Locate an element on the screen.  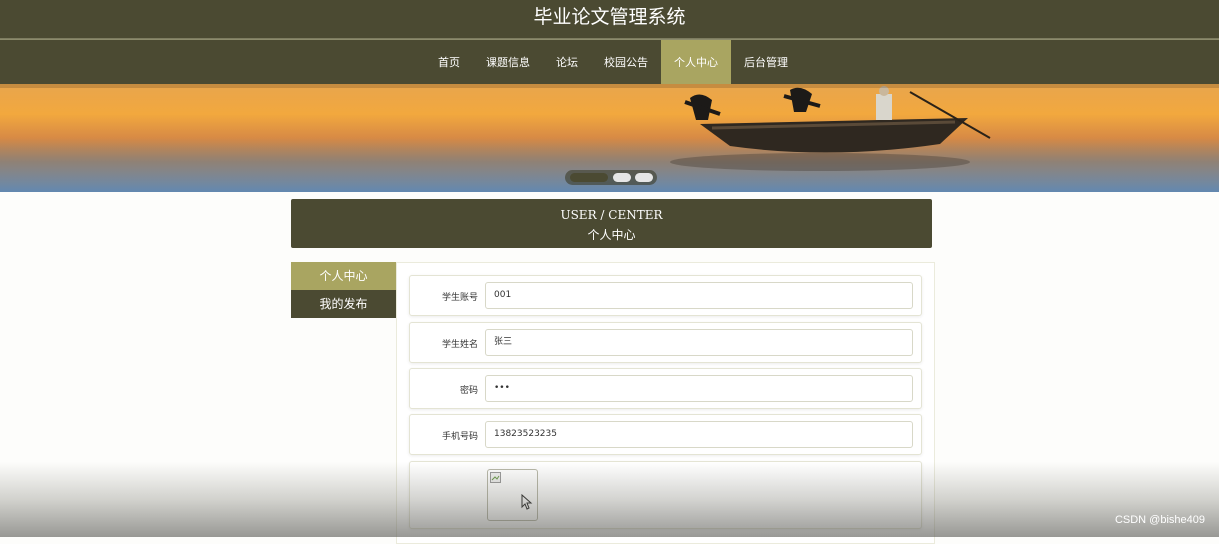
form-row-account: 学生账号 001 is located at coordinates (665, 295).